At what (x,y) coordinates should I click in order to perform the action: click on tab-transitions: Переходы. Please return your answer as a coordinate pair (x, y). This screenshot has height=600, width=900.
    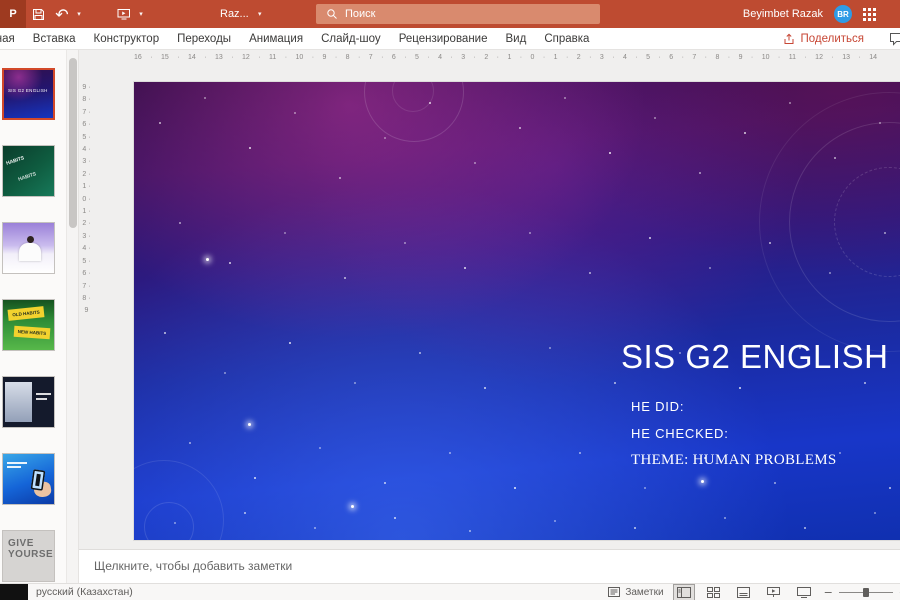
    Looking at the image, I should click on (204, 39).